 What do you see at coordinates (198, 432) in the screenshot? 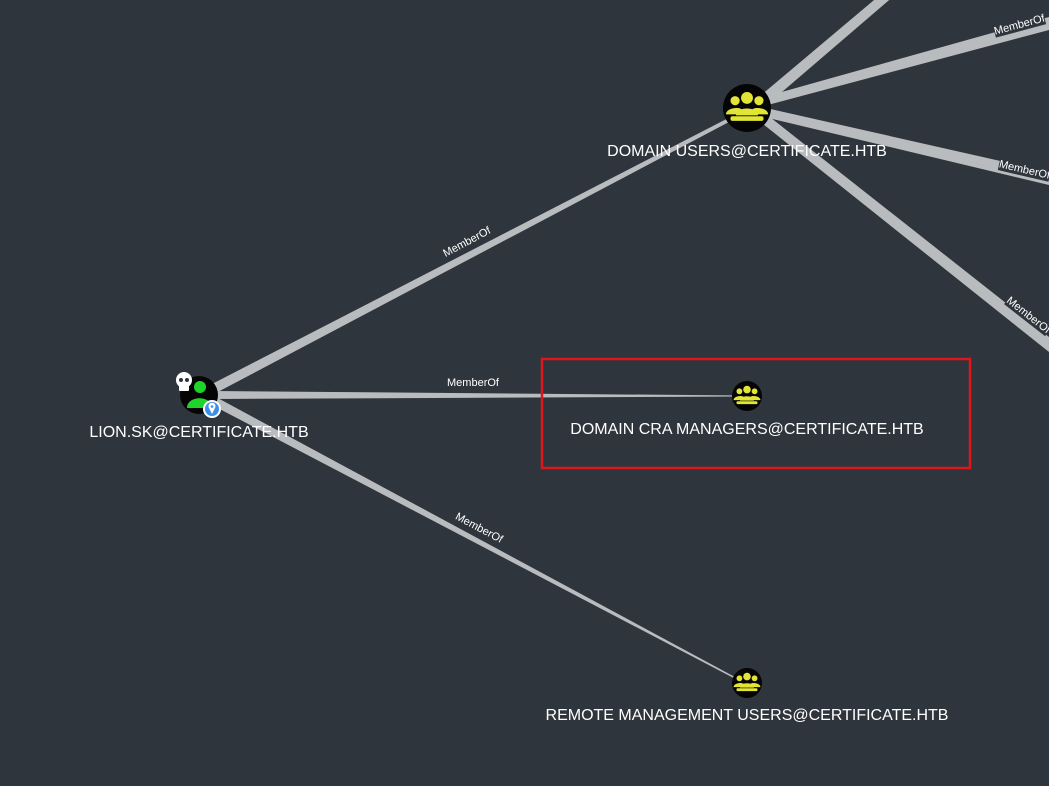
I see `node-label-lion-sk: LION.SK@CERTIFICATE.HTB` at bounding box center [198, 432].